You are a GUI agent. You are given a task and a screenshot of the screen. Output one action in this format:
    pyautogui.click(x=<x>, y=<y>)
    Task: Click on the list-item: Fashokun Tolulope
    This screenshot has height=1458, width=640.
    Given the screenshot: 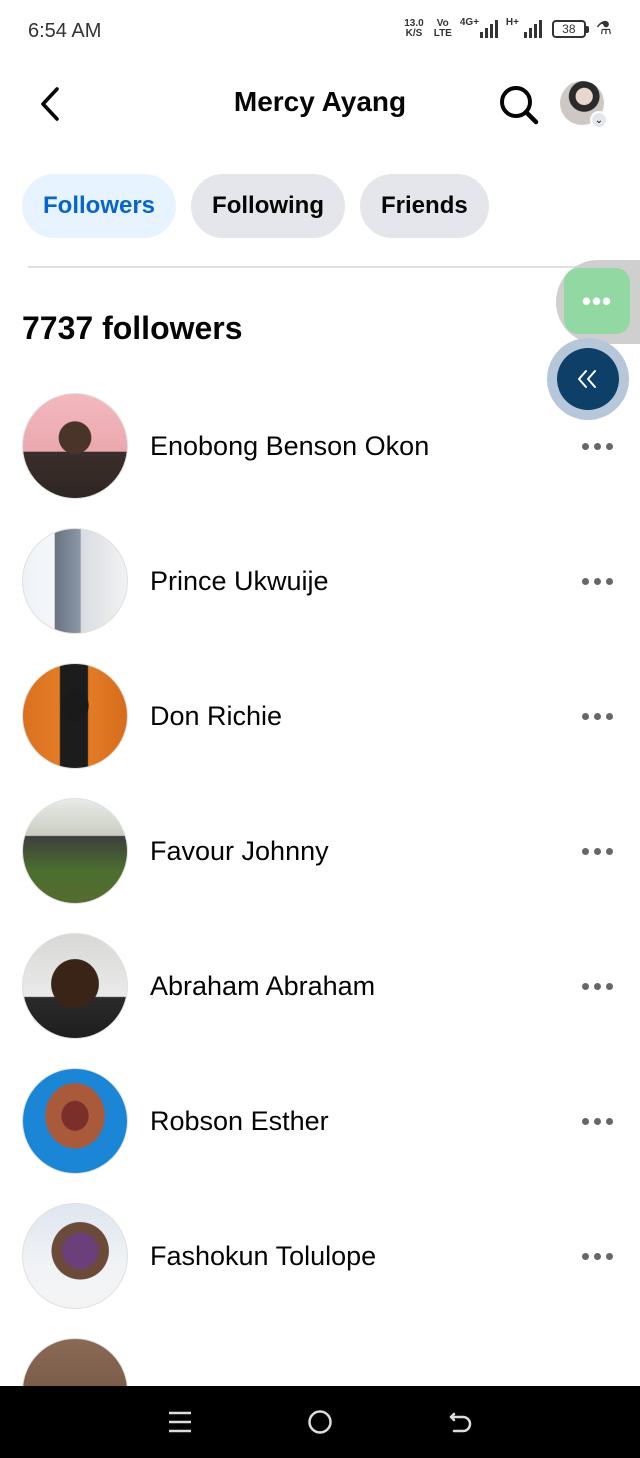 What is the action you would take?
    pyautogui.click(x=320, y=1257)
    